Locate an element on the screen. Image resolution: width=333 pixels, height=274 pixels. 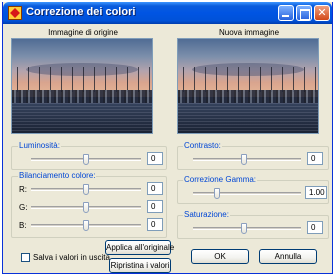
ok-button: OK is located at coordinates (220, 256).